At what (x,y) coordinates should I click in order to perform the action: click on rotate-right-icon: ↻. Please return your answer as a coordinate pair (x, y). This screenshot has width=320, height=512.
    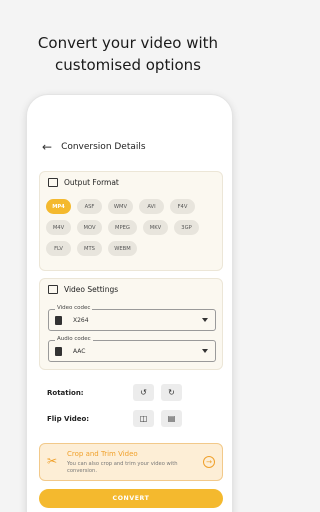
    Looking at the image, I should click on (171, 392).